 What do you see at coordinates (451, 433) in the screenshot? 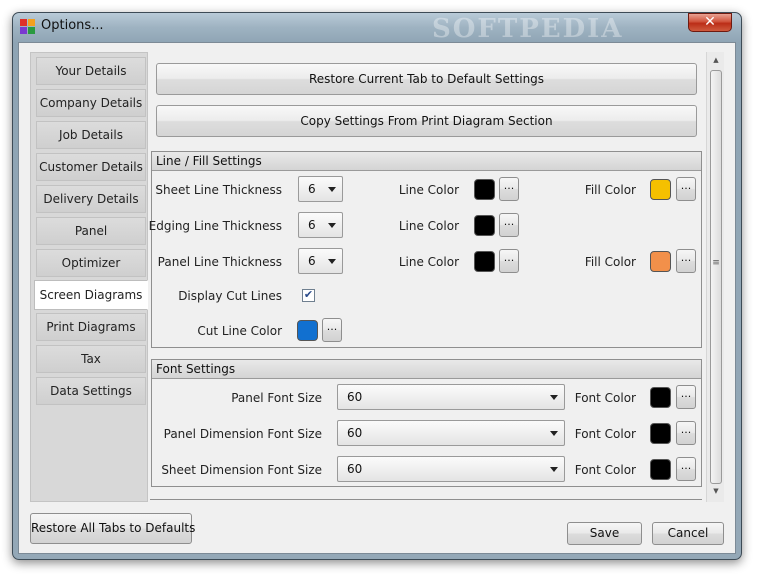
I see `panel-dimension-font-size-select: 60` at bounding box center [451, 433].